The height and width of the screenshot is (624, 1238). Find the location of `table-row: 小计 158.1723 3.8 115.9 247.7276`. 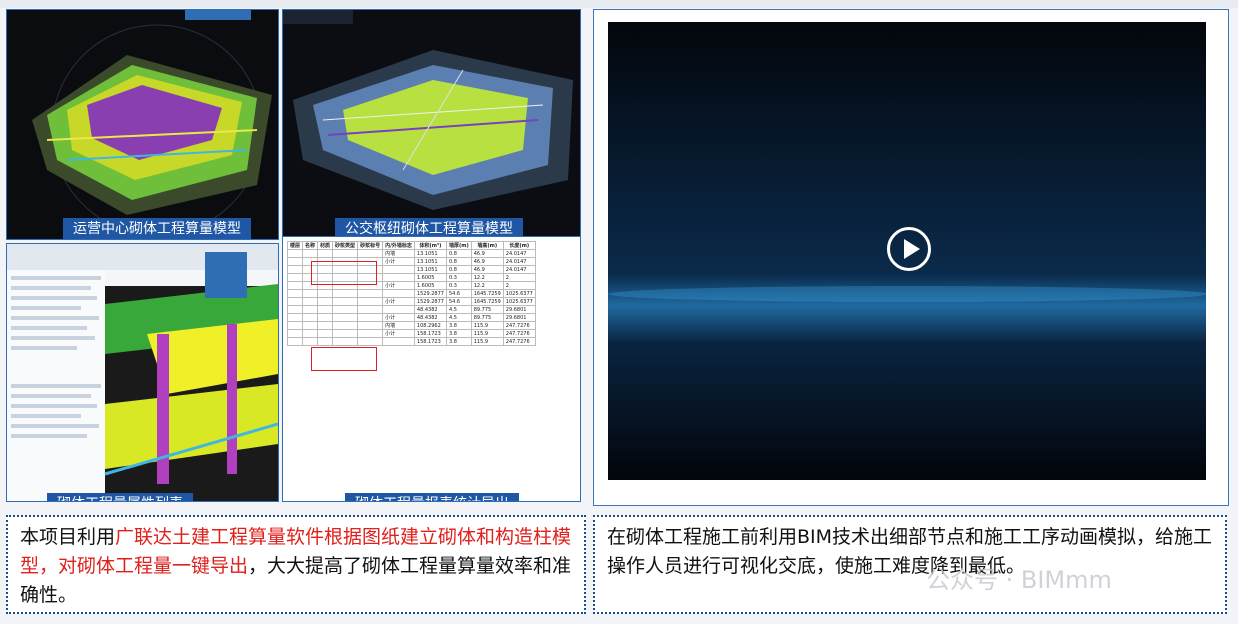

table-row: 小计 158.1723 3.8 115.9 247.7276 is located at coordinates (411, 333).